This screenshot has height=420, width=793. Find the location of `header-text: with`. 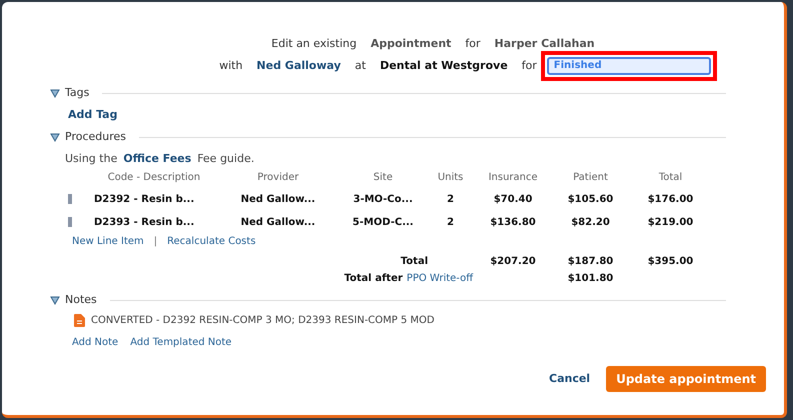

header-text: with is located at coordinates (231, 66).